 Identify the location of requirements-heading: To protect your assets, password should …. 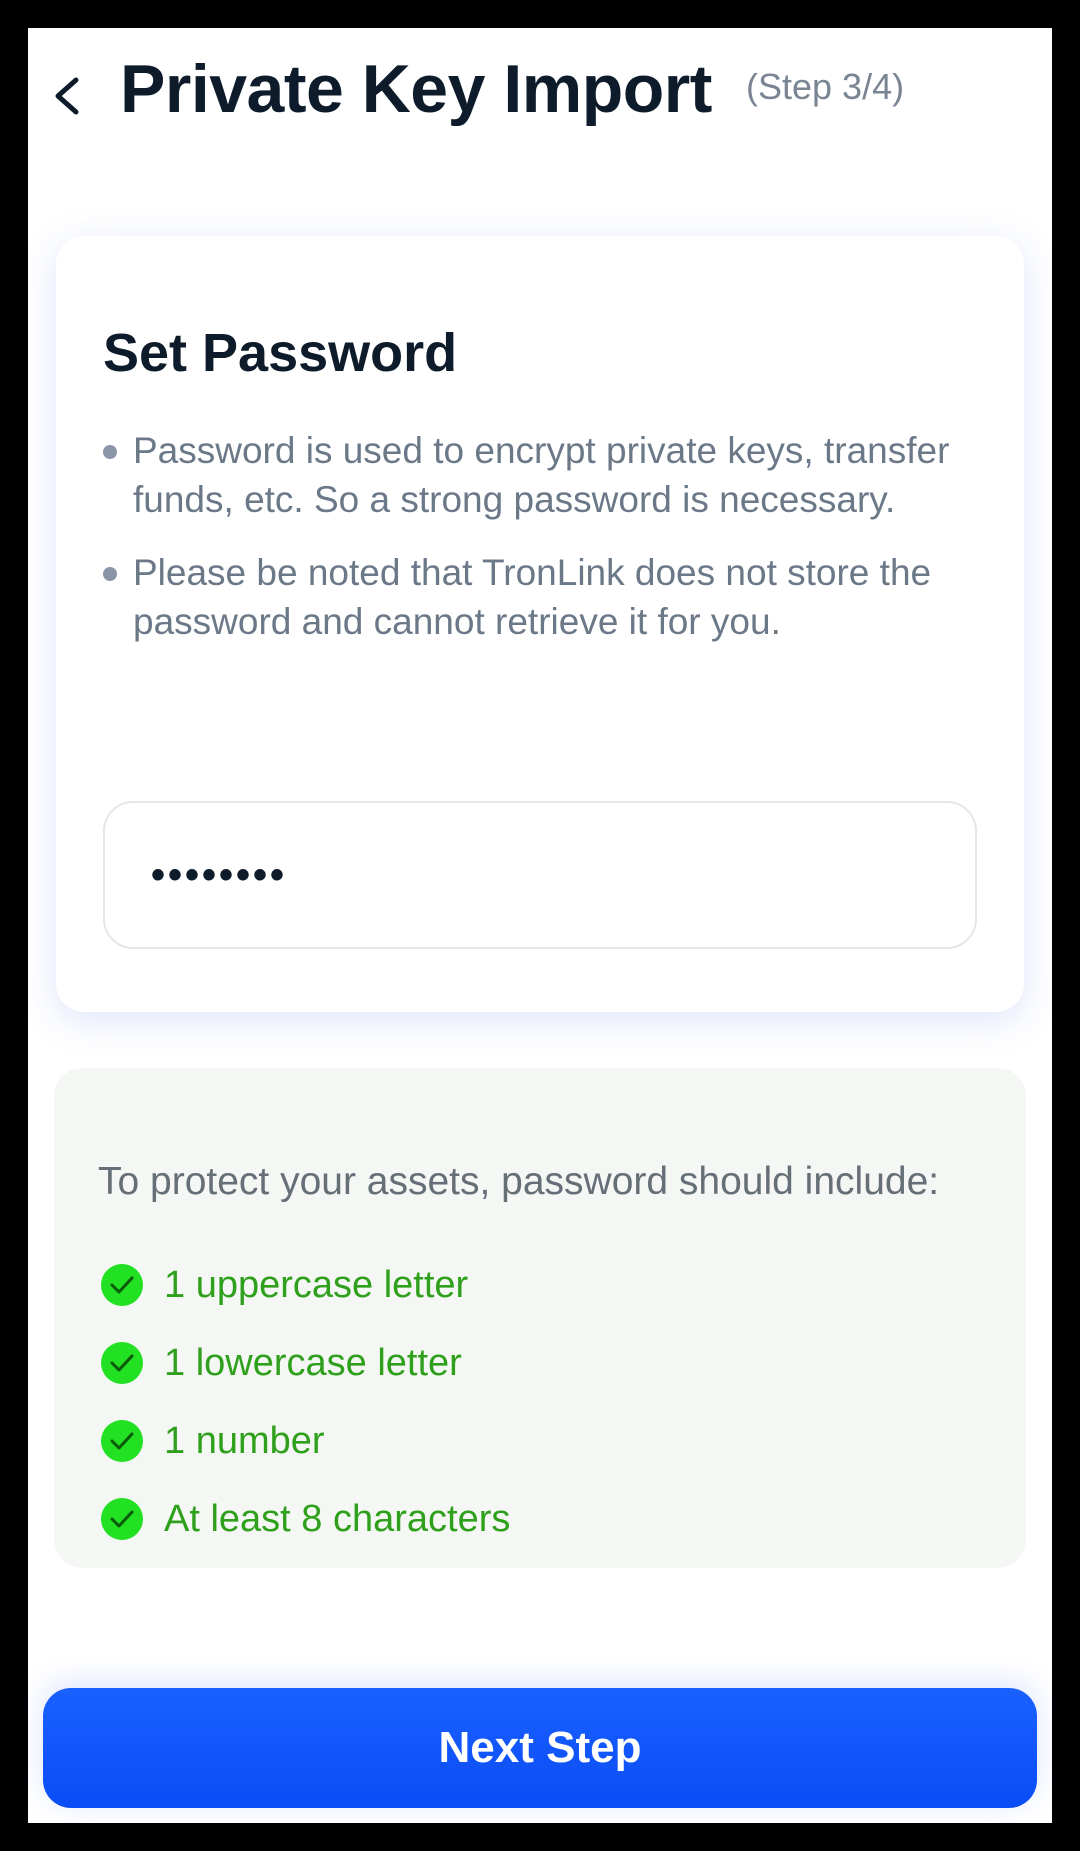
(519, 1181).